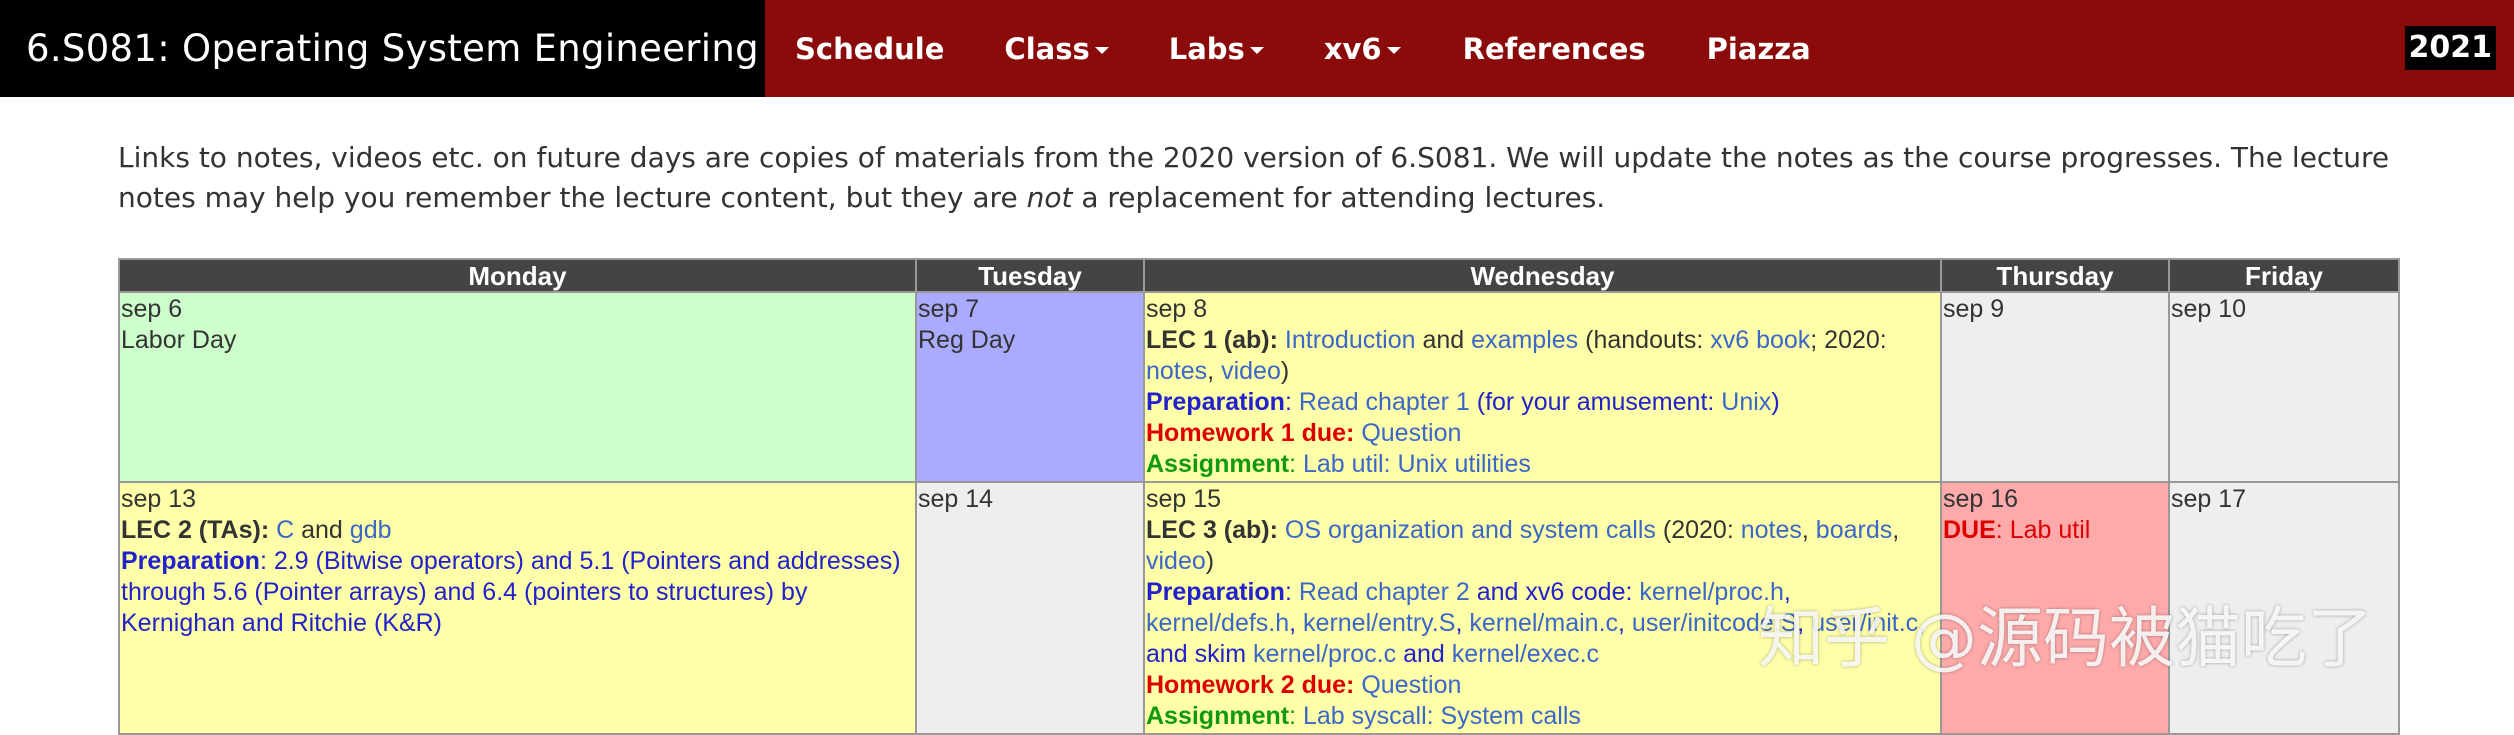 This screenshot has width=2514, height=735. I want to click on homework-label: Homework 2 due:, so click(1250, 685).